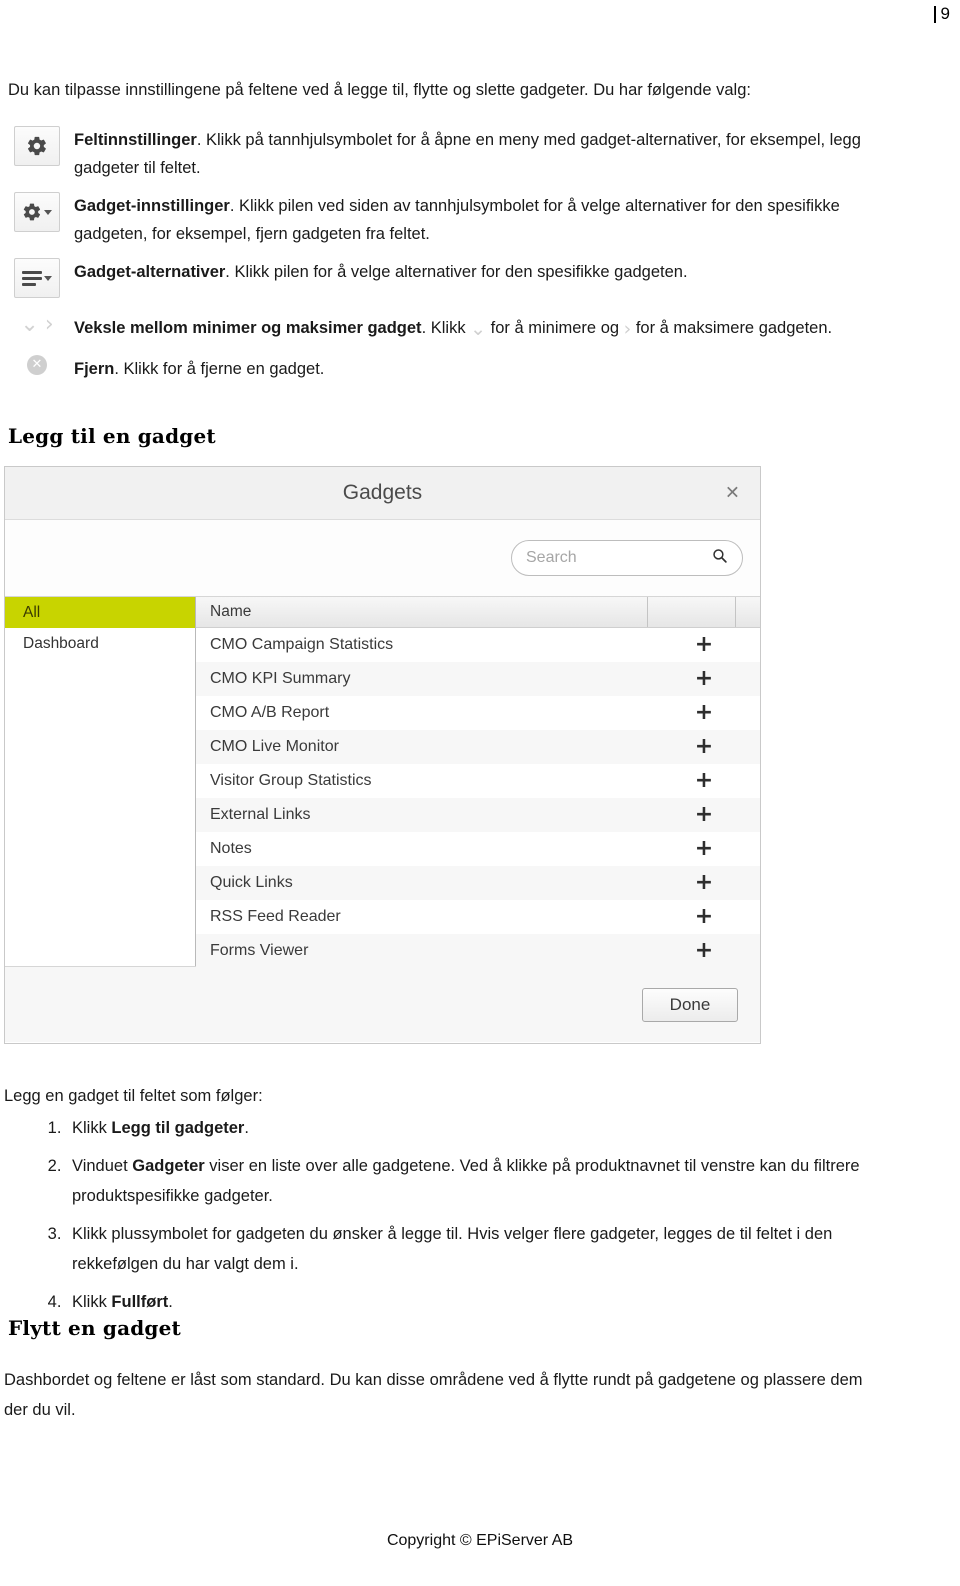  I want to click on gadget-name: CMO KPI Summary, so click(280, 678).